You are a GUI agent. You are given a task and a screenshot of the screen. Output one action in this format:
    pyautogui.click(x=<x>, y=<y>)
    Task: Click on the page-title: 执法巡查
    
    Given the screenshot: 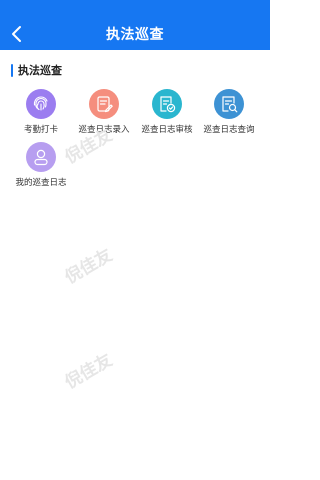 What is the action you would take?
    pyautogui.click(x=135, y=35)
    